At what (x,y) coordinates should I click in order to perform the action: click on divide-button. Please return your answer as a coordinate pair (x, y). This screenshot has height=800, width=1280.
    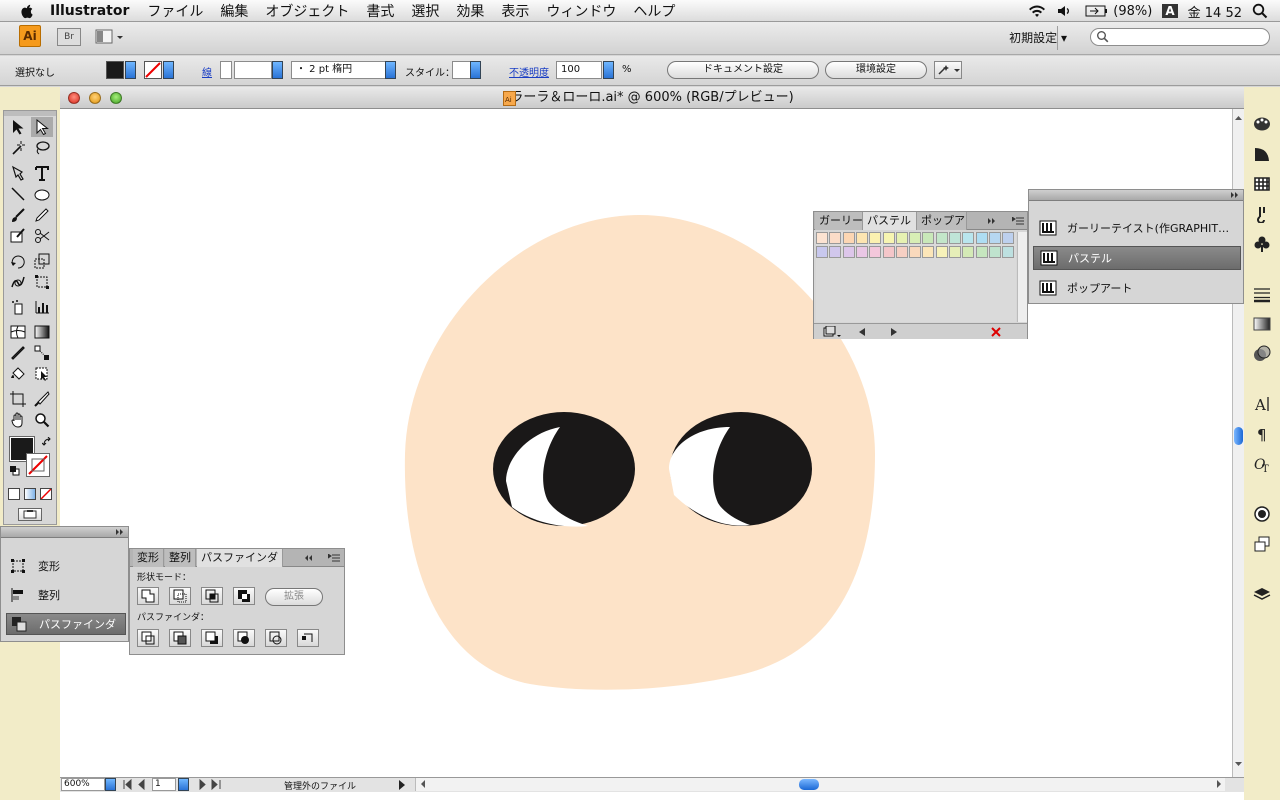
    Looking at the image, I should click on (148, 638).